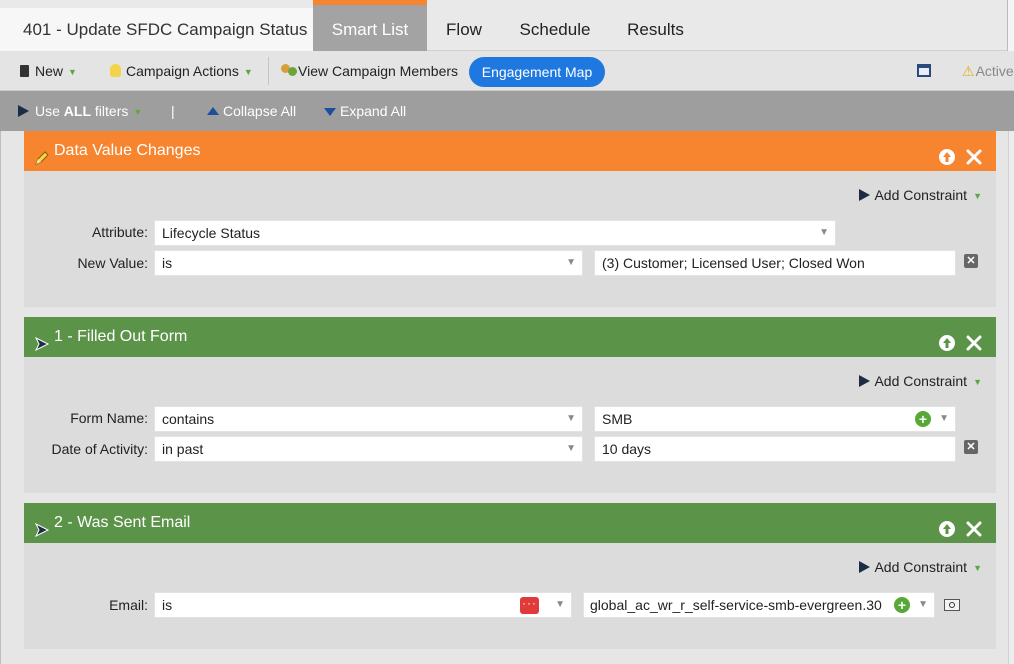  Describe the element at coordinates (119, 232) in the screenshot. I see `attribute-label: Attribute:` at that location.